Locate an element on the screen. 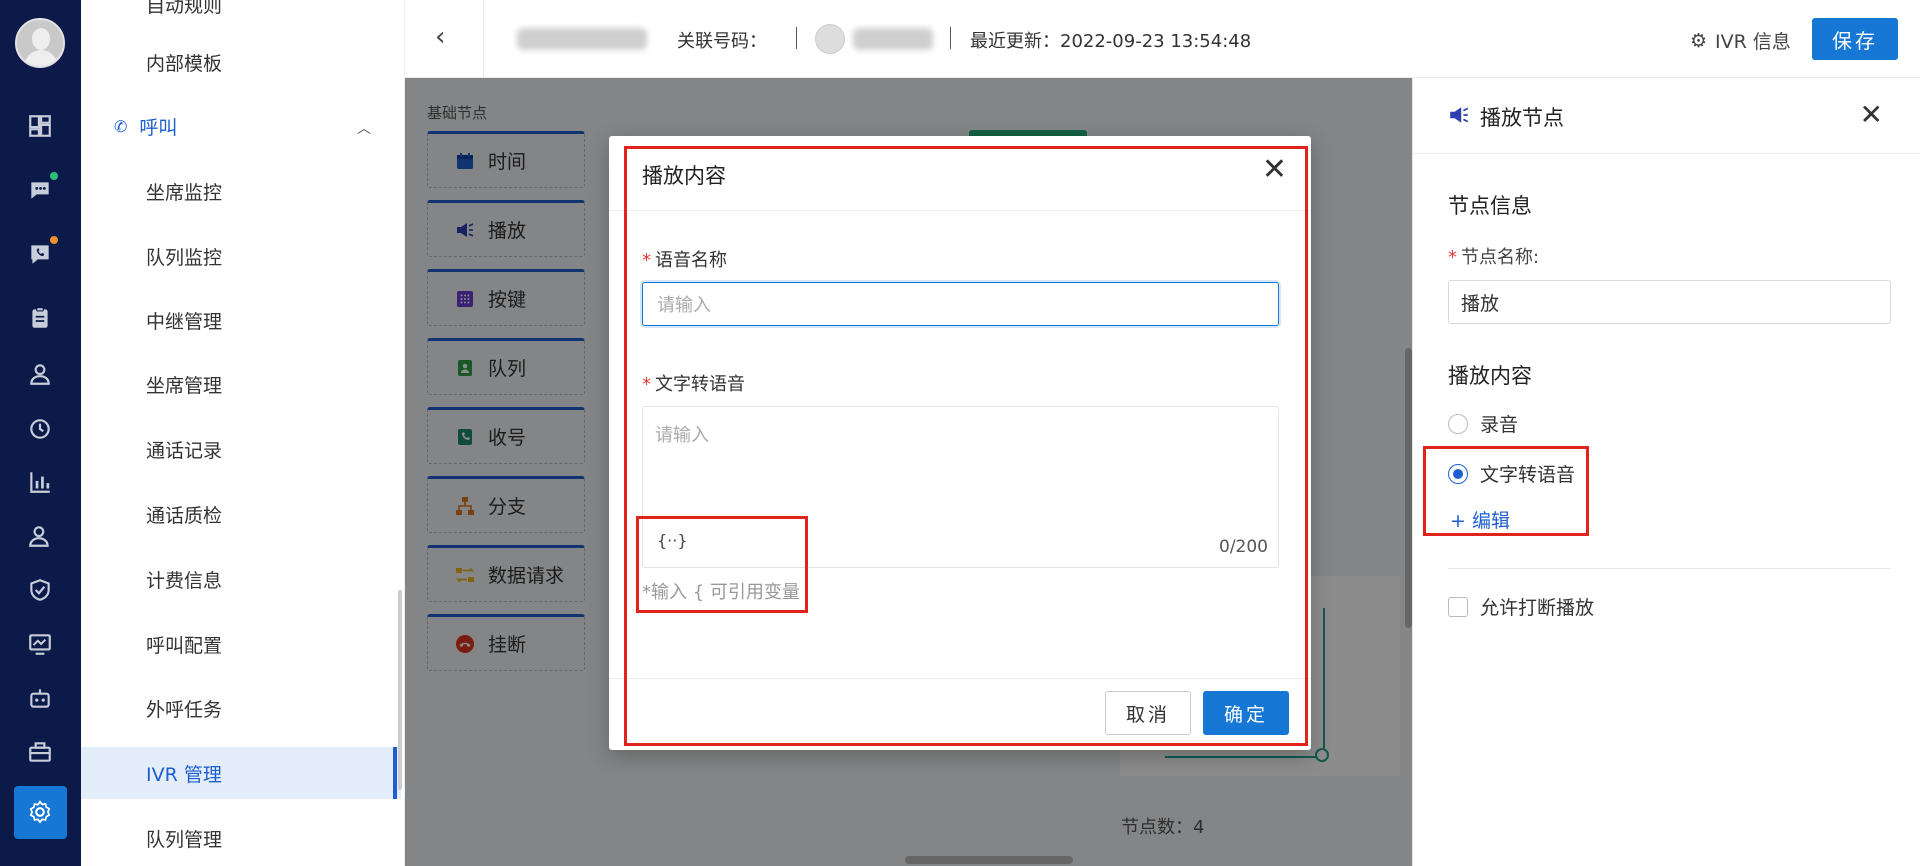 The image size is (1920, 866). gear-icon: ⚙ is located at coordinates (1699, 40).